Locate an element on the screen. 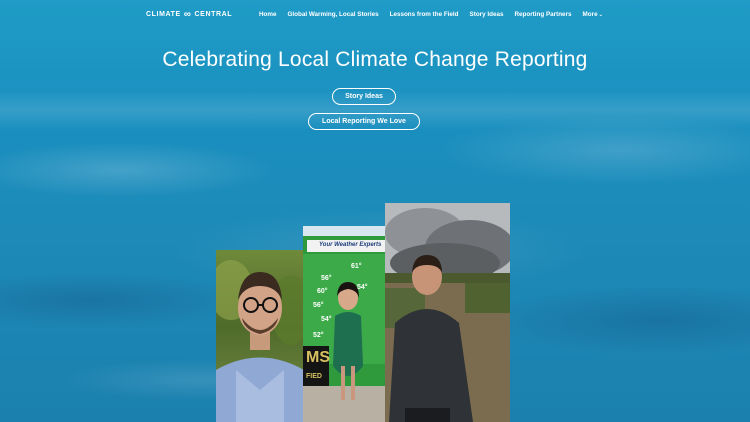 This screenshot has width=750, height=422. nav-item-story-ideas: Story Ideas is located at coordinates (487, 14).